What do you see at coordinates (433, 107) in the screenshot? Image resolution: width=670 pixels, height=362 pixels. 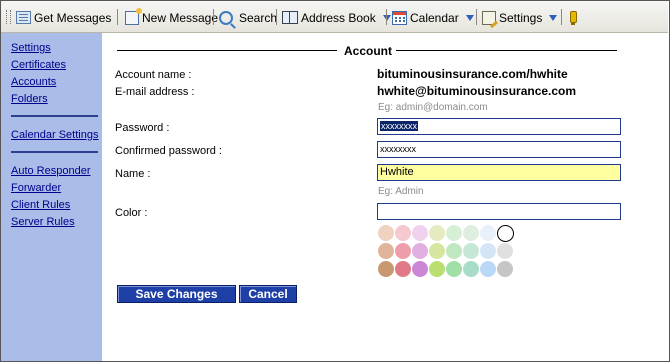 I see `email-hint: Eg: admin@domain.com` at bounding box center [433, 107].